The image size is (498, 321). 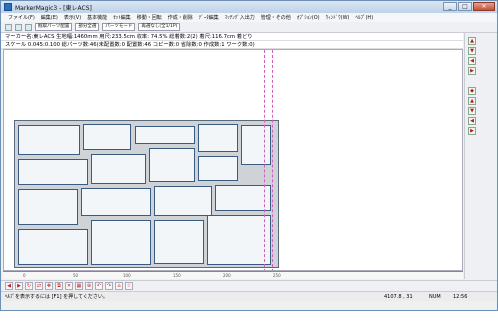 I want to click on status-coords: 4107.8 , 31, so click(x=398, y=297).